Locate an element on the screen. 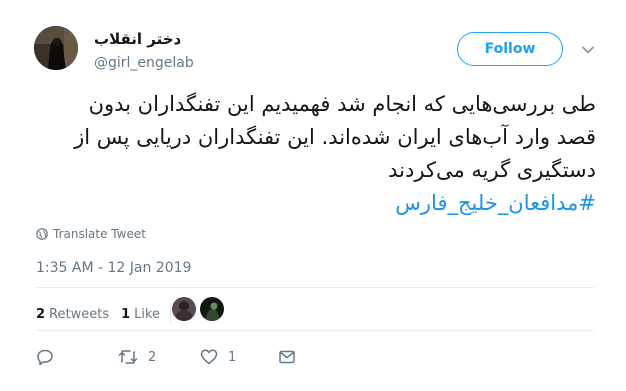 This screenshot has height=391, width=626. retweet-count: 2 is located at coordinates (152, 357).